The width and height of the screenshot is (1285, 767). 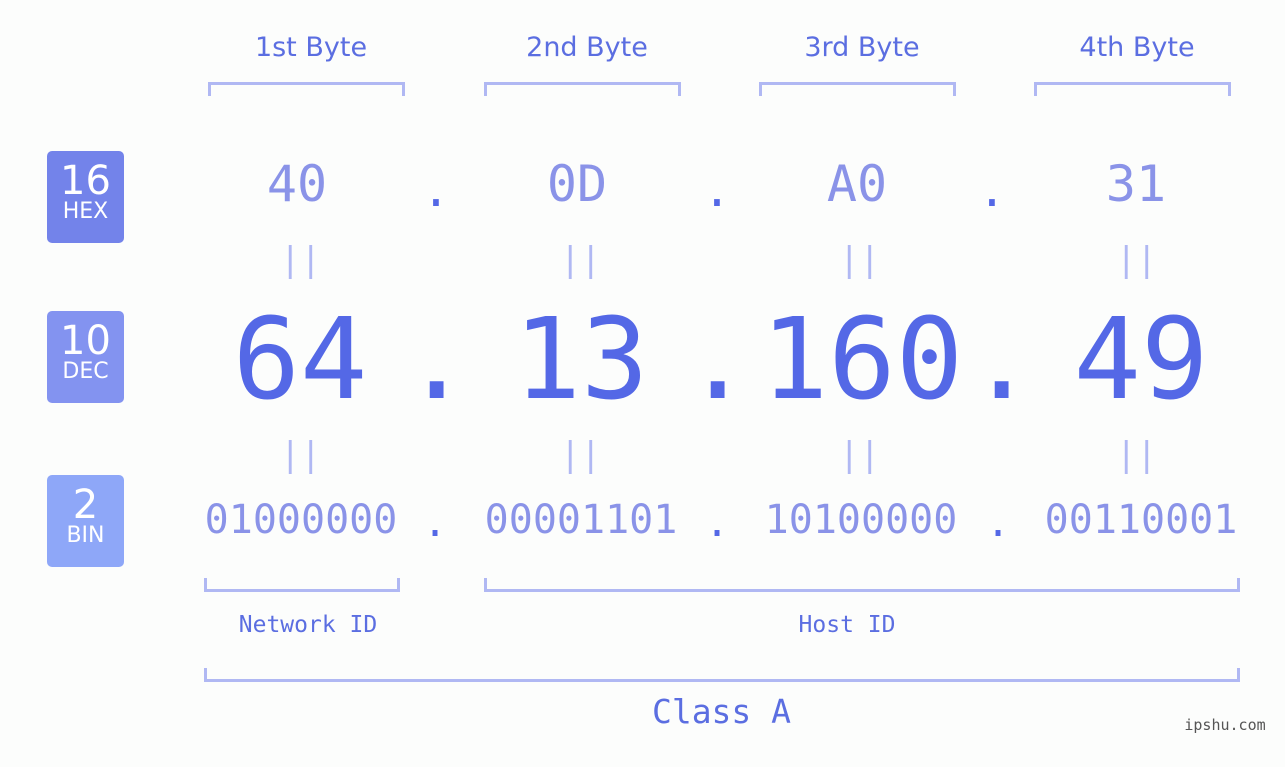 What do you see at coordinates (302, 585) in the screenshot?
I see `network-id-bracket` at bounding box center [302, 585].